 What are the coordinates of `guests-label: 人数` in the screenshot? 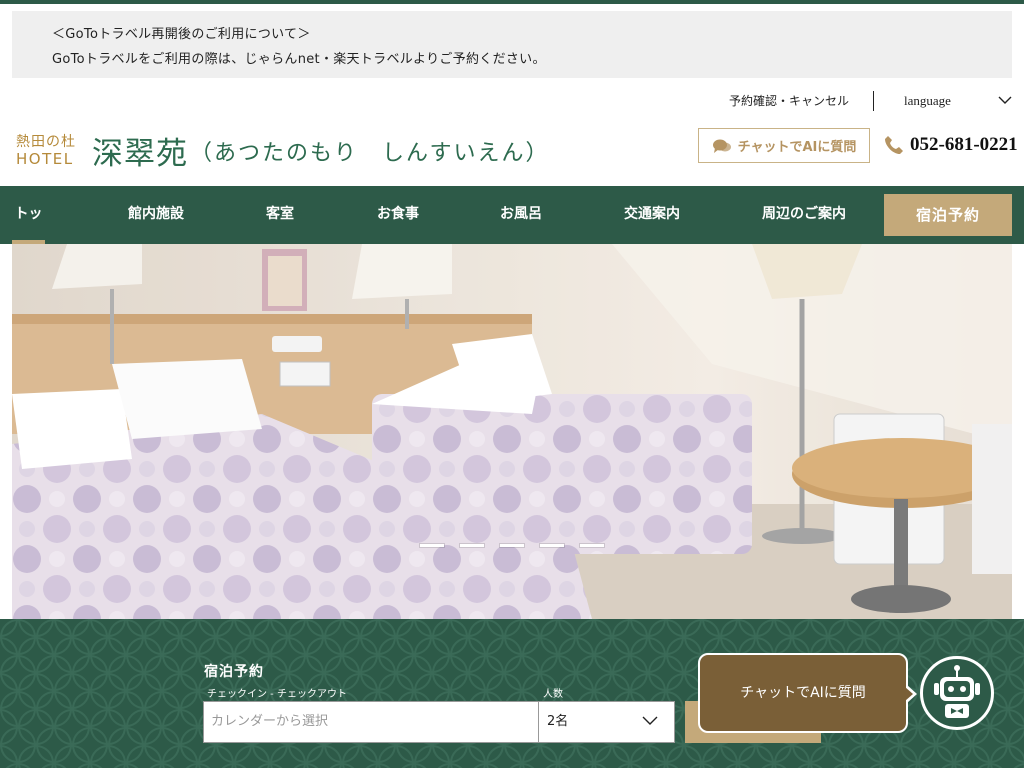 It's located at (553, 694).